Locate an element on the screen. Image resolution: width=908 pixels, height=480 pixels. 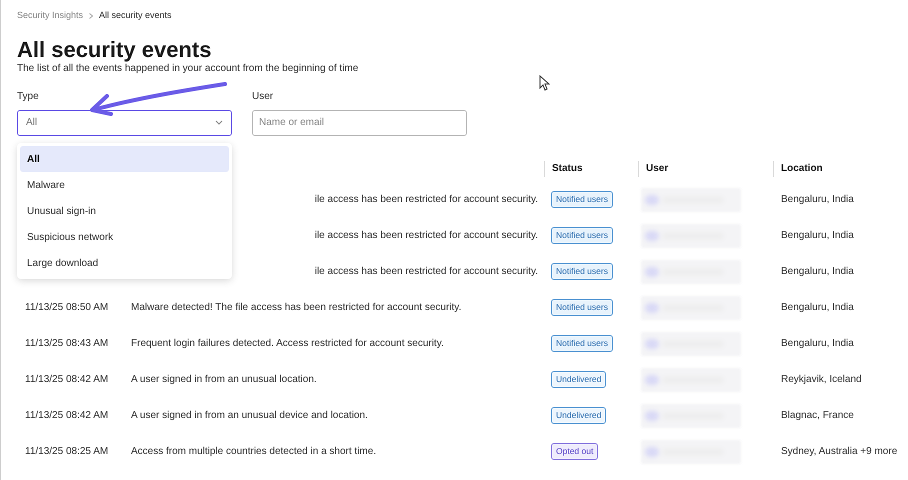
chevron-down-icon is located at coordinates (219, 122).